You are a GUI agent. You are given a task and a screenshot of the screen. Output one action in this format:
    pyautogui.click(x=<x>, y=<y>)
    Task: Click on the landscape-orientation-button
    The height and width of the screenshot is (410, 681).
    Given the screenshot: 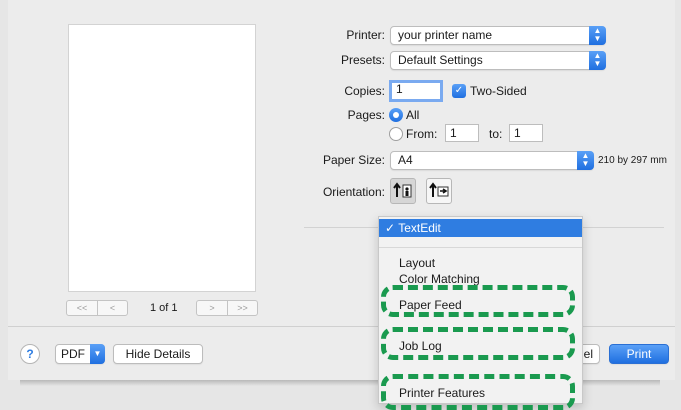 What is the action you would take?
    pyautogui.click(x=439, y=191)
    